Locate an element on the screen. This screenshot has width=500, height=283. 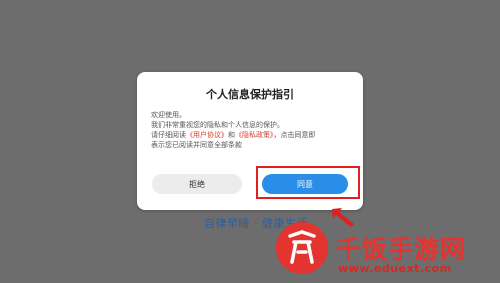
welcome-text: 欢迎使用。 is located at coordinates (168, 115).